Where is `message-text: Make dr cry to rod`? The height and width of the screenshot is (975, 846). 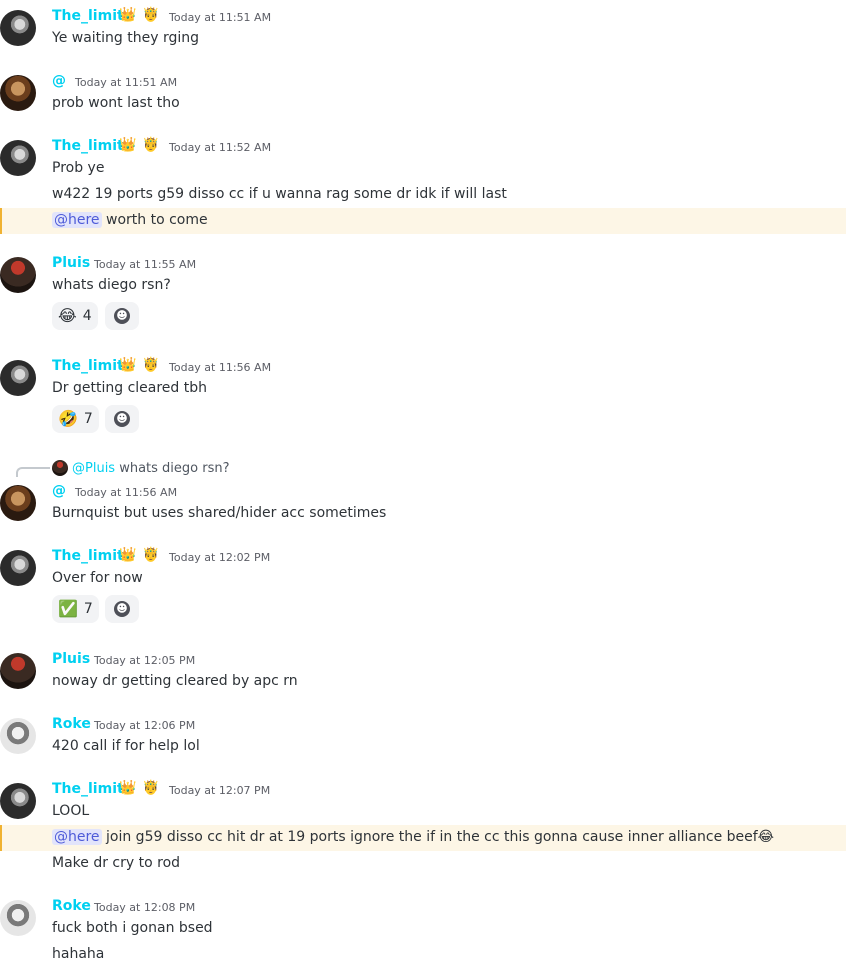 message-text: Make dr cry to rod is located at coordinates (116, 863).